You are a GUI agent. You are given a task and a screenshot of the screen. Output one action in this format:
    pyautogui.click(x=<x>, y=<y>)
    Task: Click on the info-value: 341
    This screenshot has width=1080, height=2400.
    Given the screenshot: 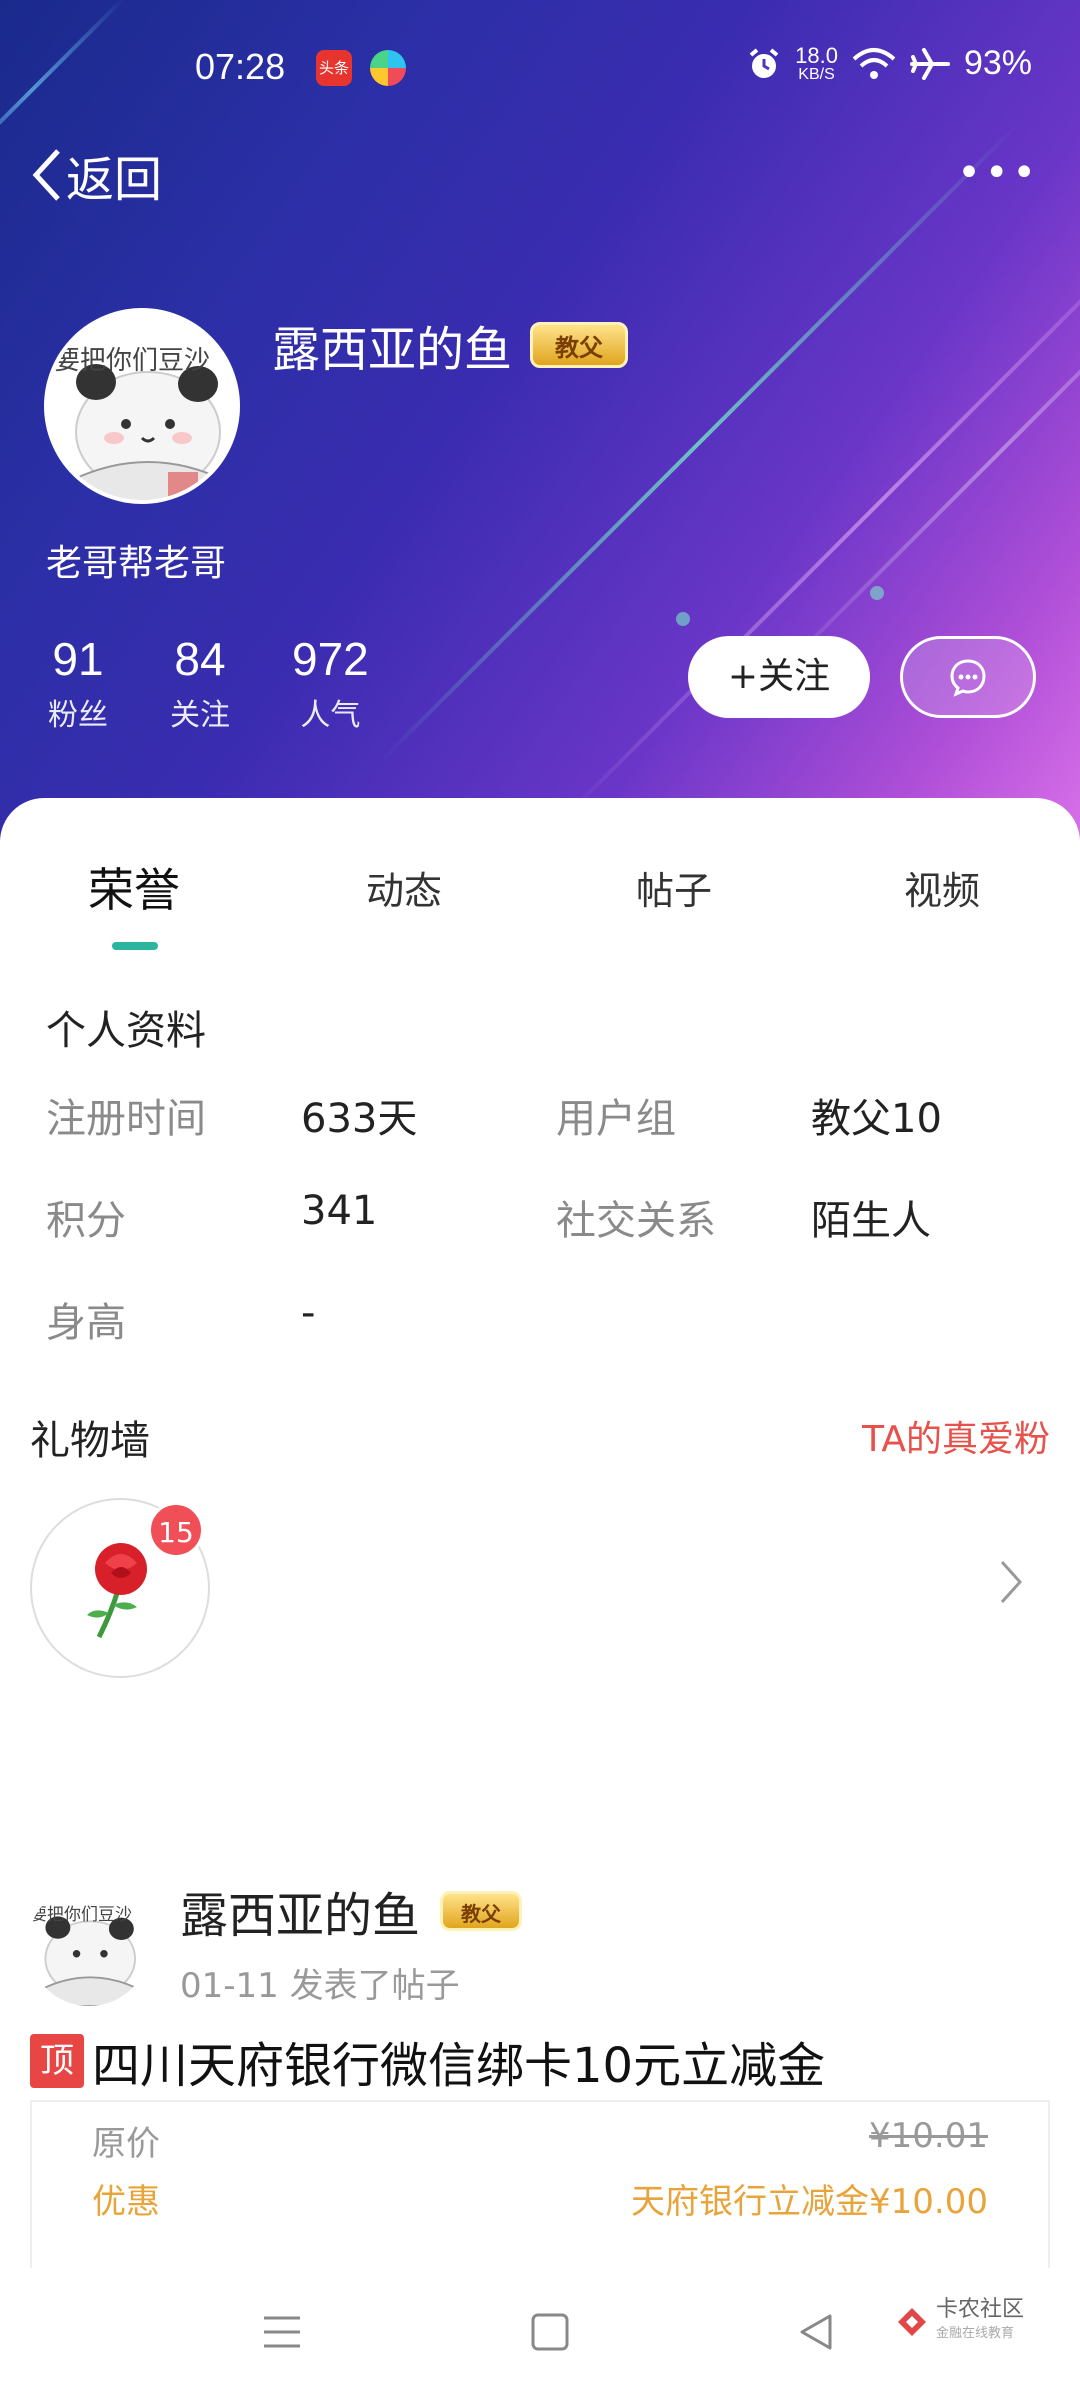 What is the action you would take?
    pyautogui.click(x=339, y=1211)
    